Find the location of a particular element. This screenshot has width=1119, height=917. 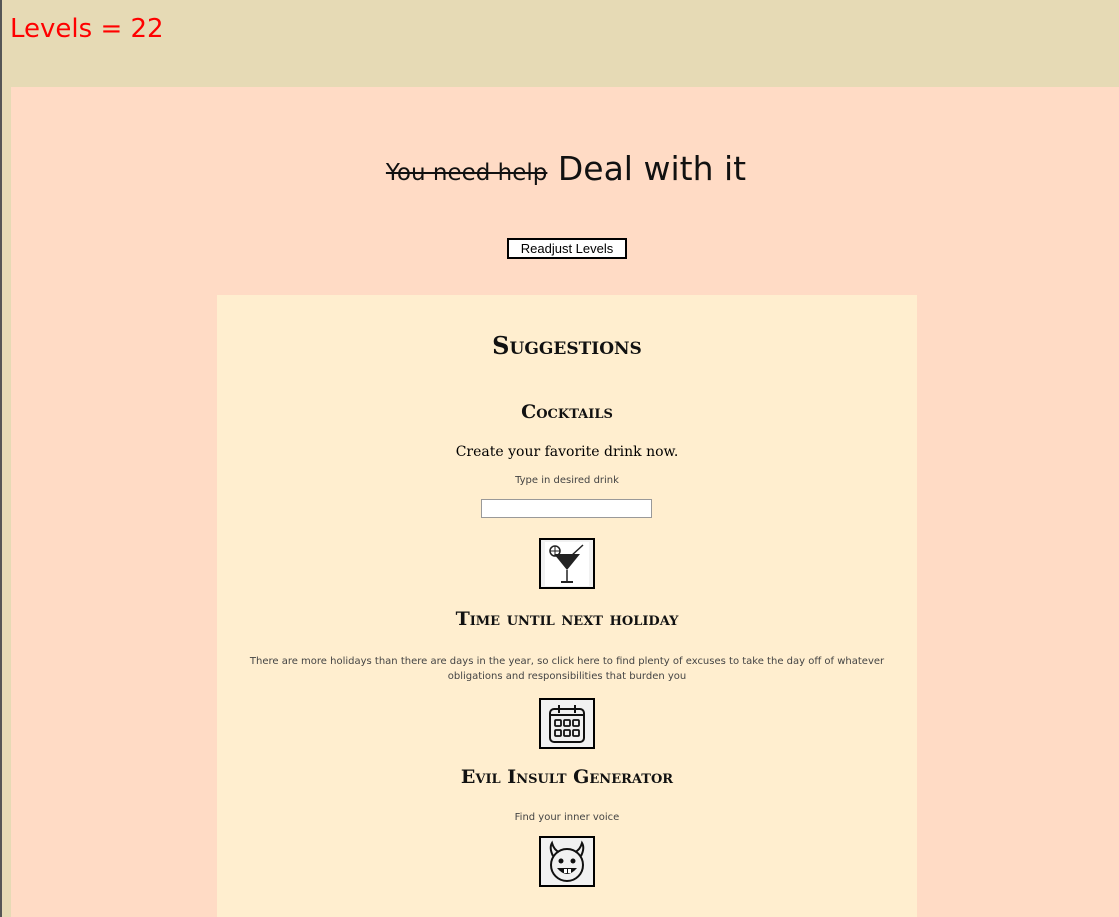

cocktails-subtitle: Create your favorite drink now. is located at coordinates (567, 452).